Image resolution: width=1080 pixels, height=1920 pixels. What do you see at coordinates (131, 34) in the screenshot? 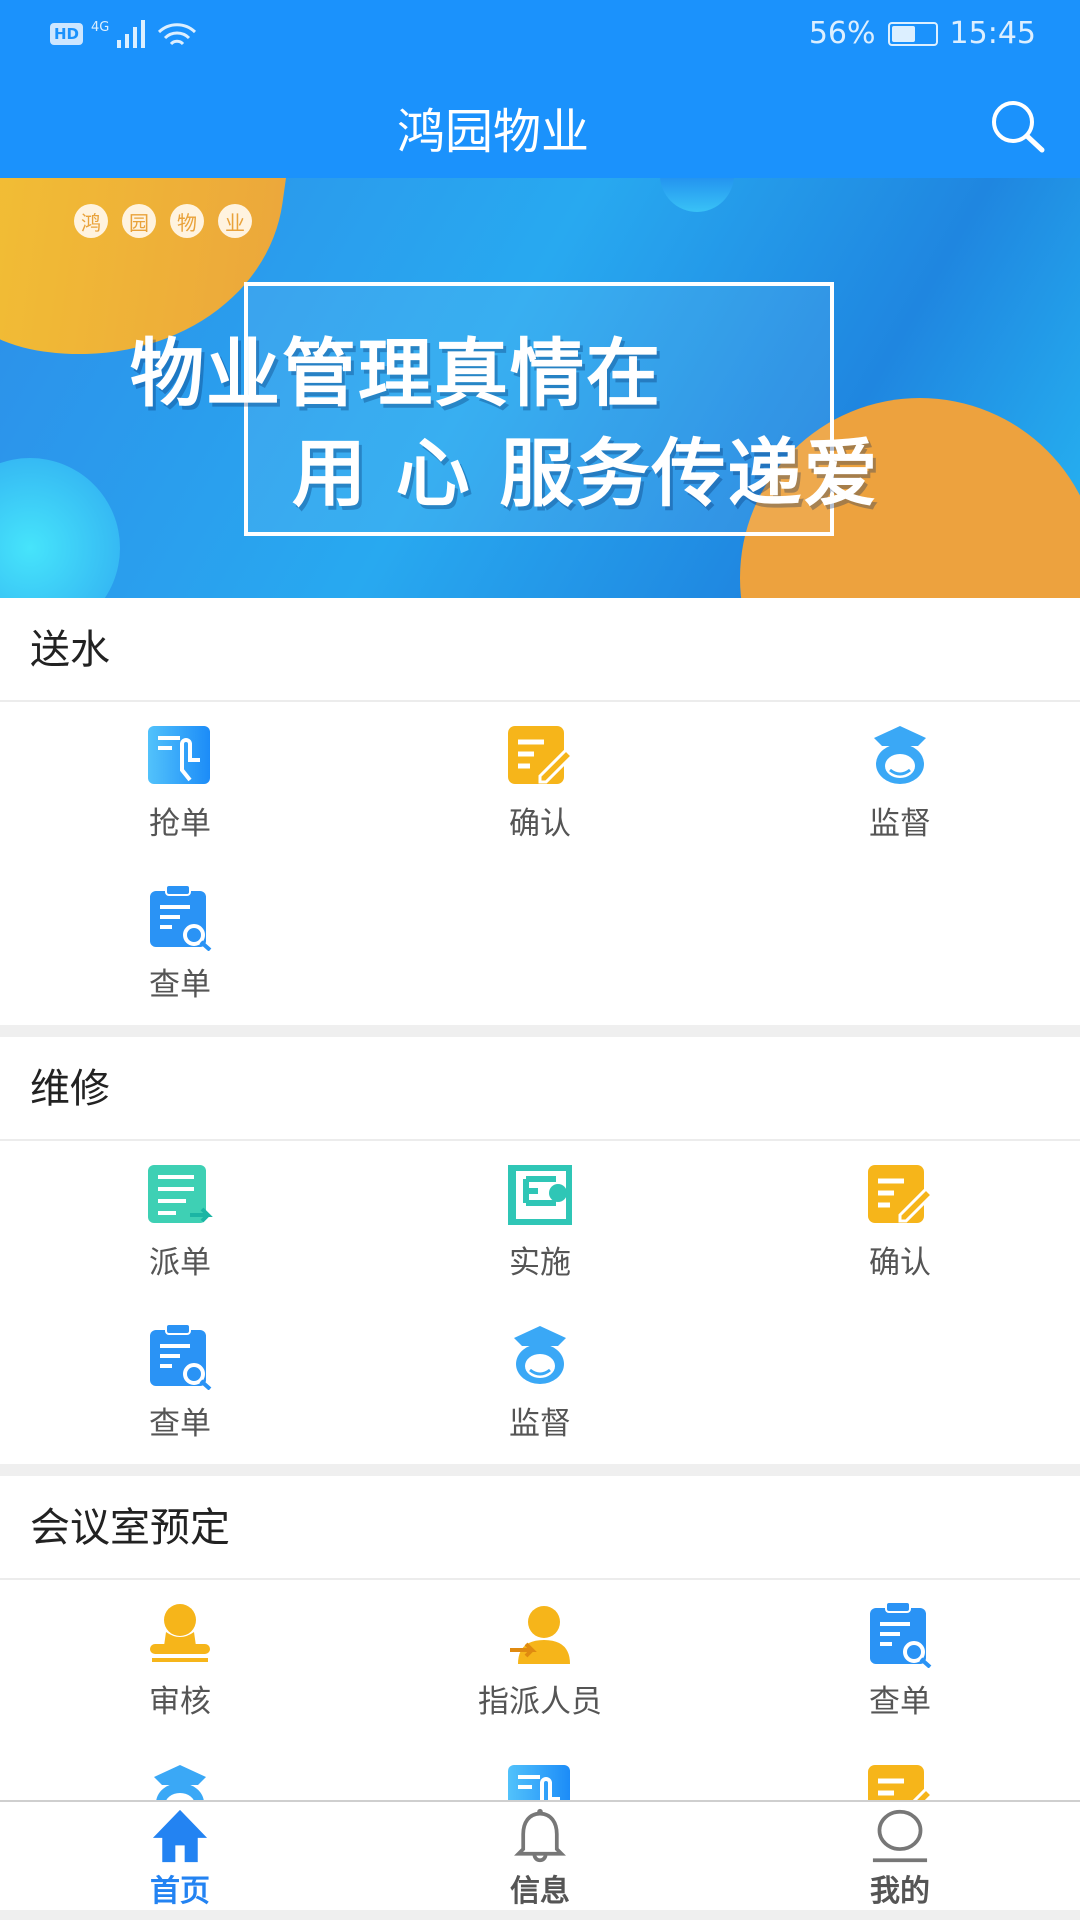
I see `signal-icon` at bounding box center [131, 34].